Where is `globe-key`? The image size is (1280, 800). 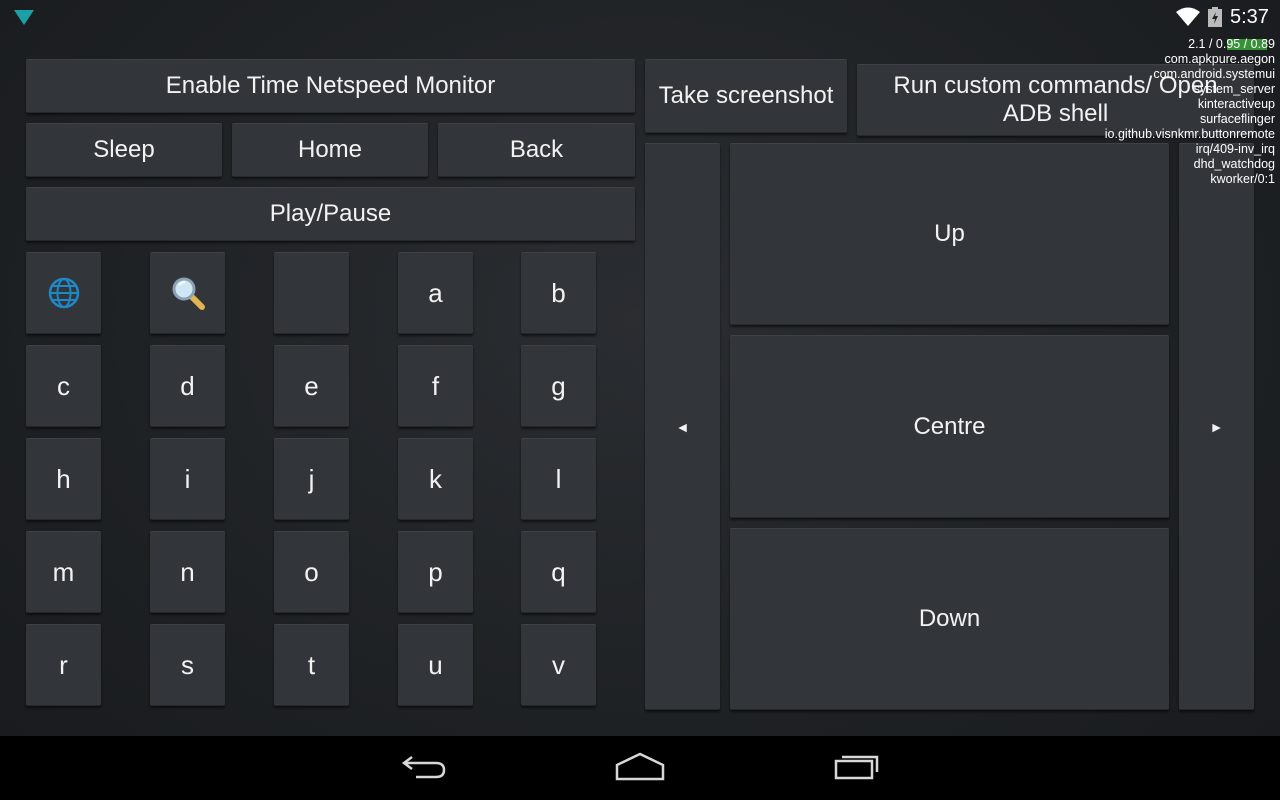
globe-key is located at coordinates (63, 293).